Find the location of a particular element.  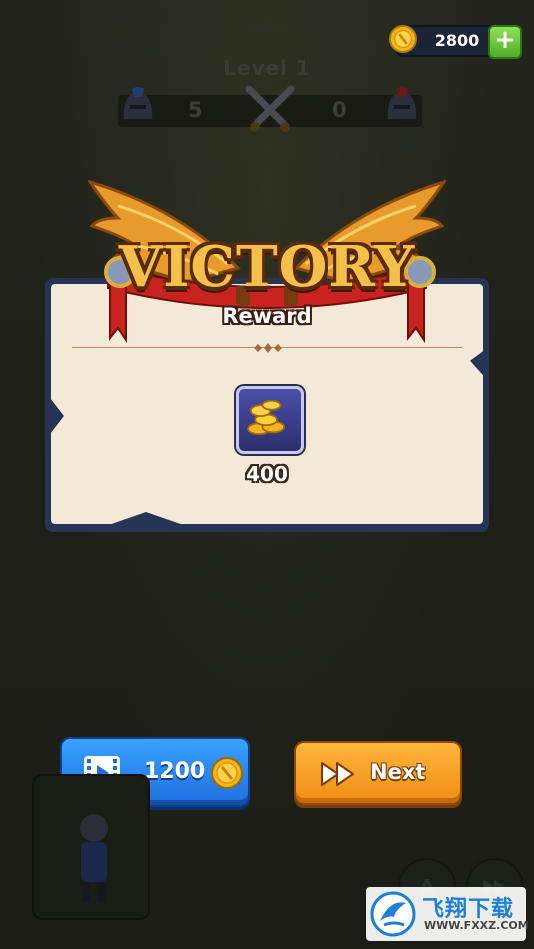

divider-ornament-icon is located at coordinates (268, 348).